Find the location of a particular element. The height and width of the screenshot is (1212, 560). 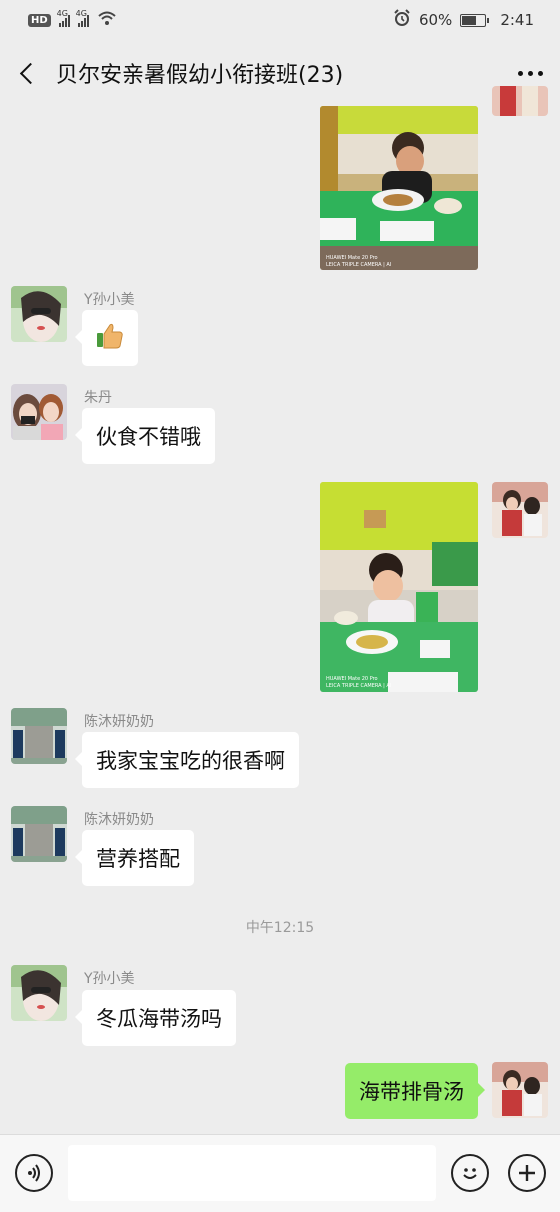

input-bar is located at coordinates (280, 1173).